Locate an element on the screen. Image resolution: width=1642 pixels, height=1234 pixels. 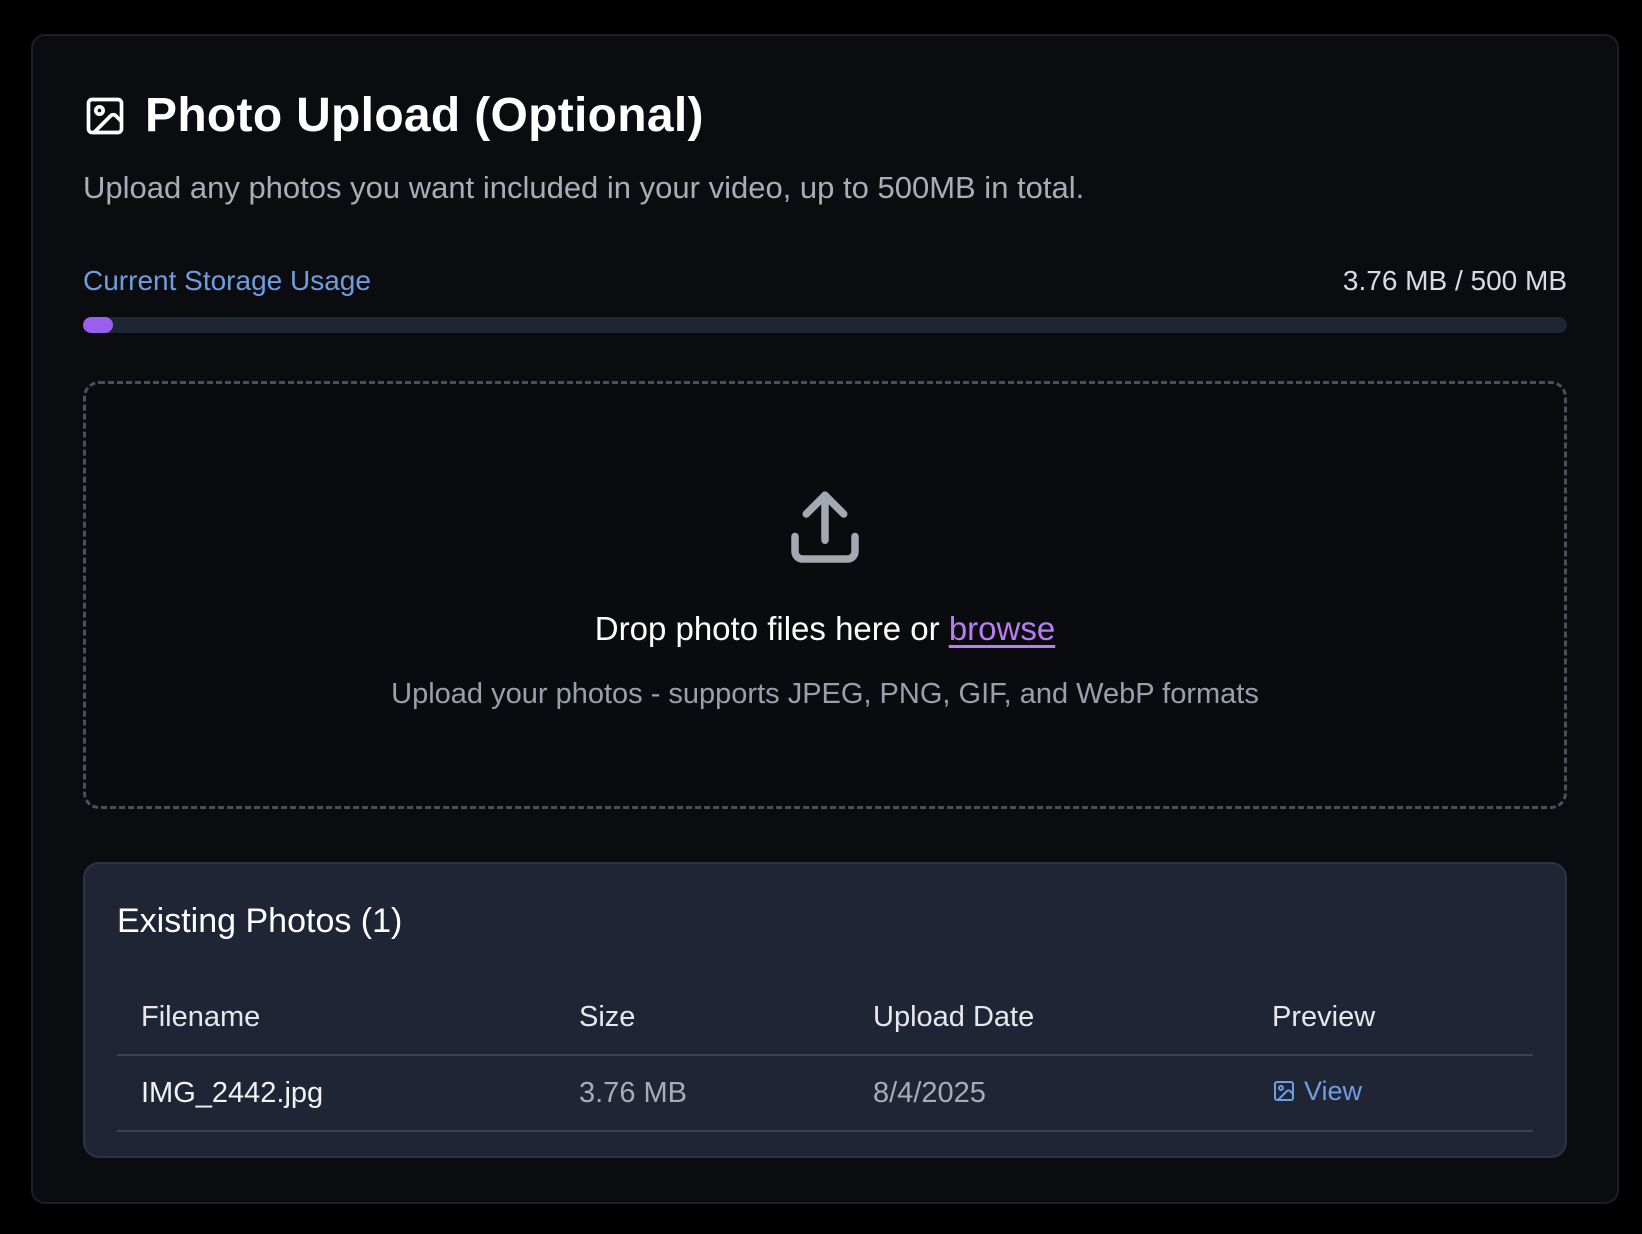
column-header-size: Size is located at coordinates (607, 1016).